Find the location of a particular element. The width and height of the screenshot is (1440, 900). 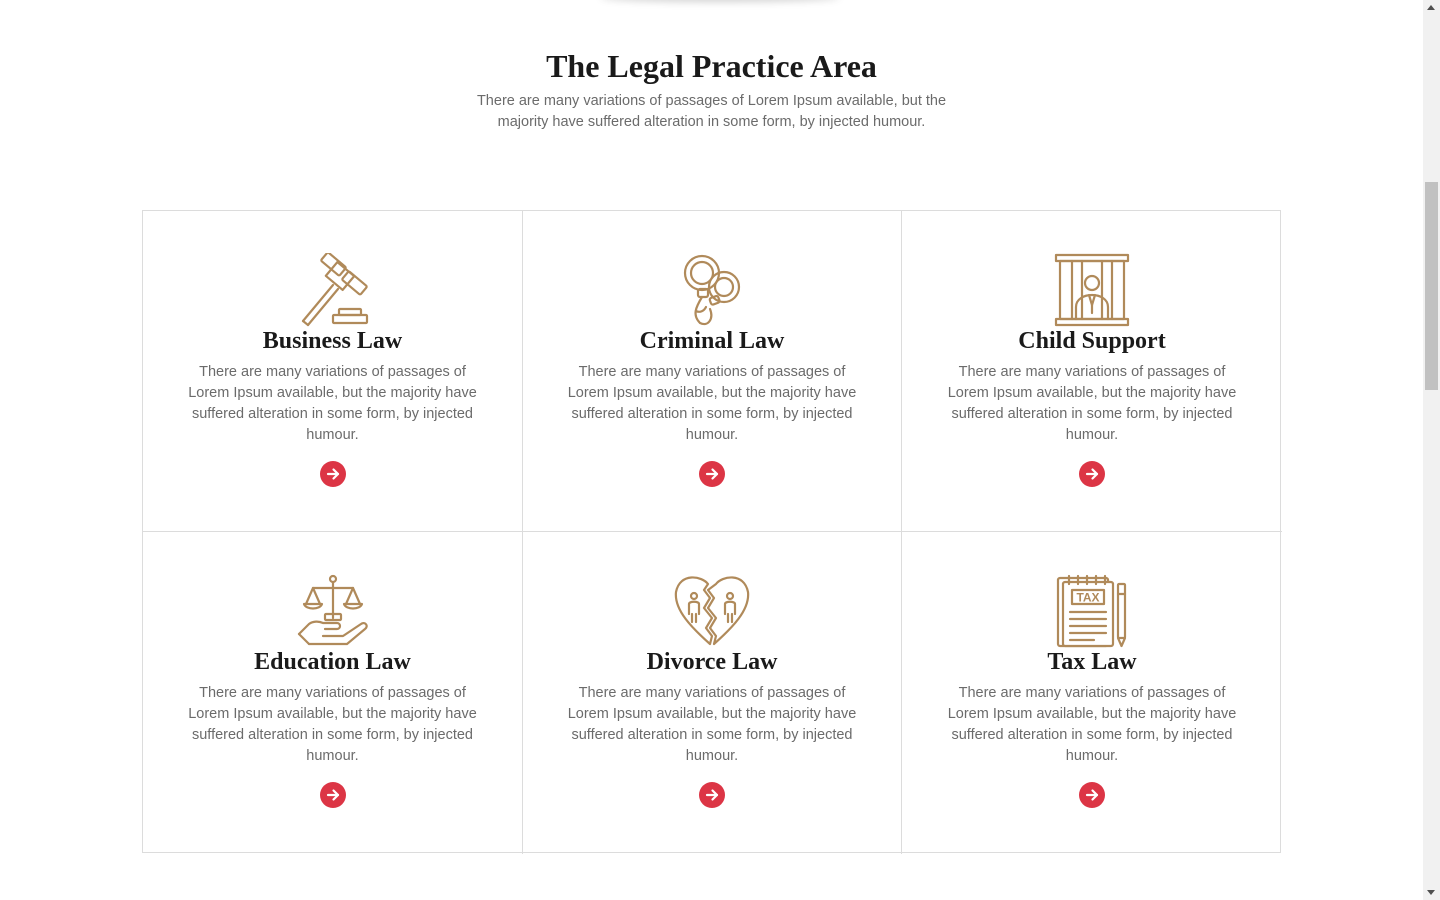

gavel-icon is located at coordinates (333, 290).